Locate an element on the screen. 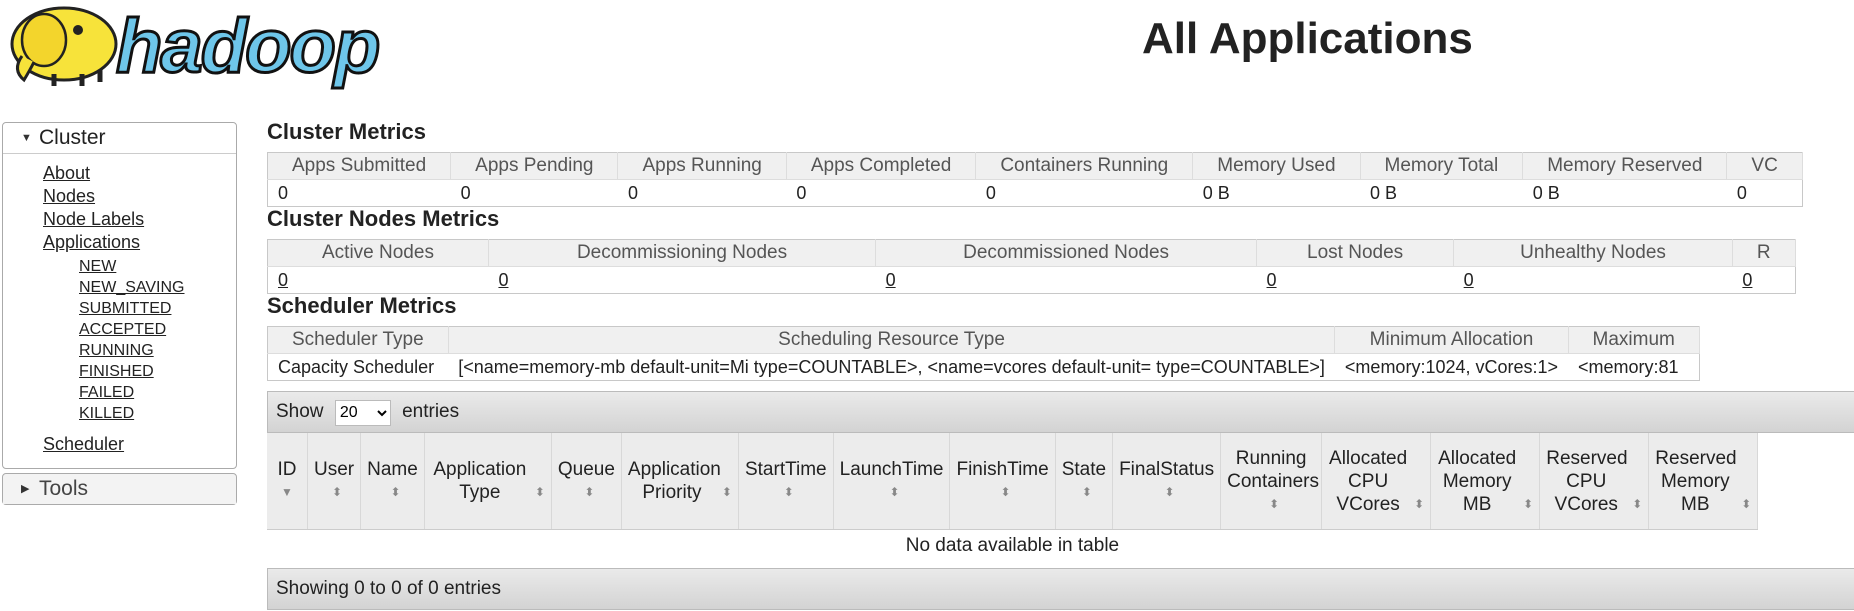  nav-node-labels: Node Labels is located at coordinates (139, 219).